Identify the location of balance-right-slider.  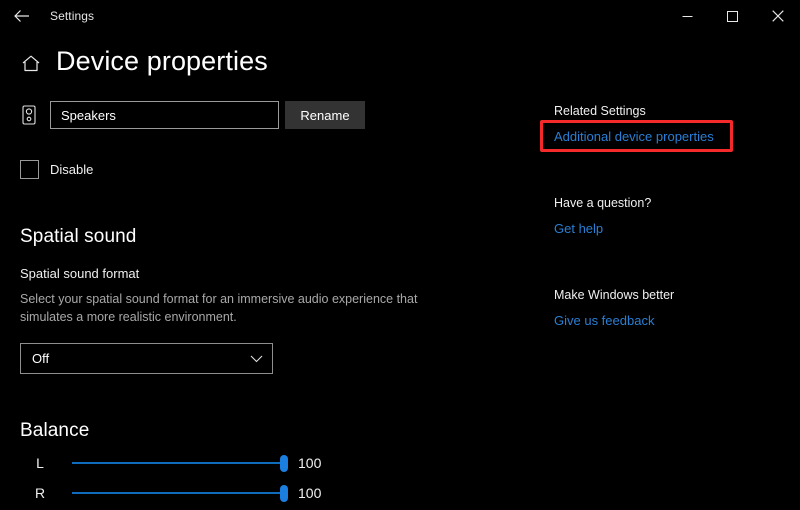
(180, 493).